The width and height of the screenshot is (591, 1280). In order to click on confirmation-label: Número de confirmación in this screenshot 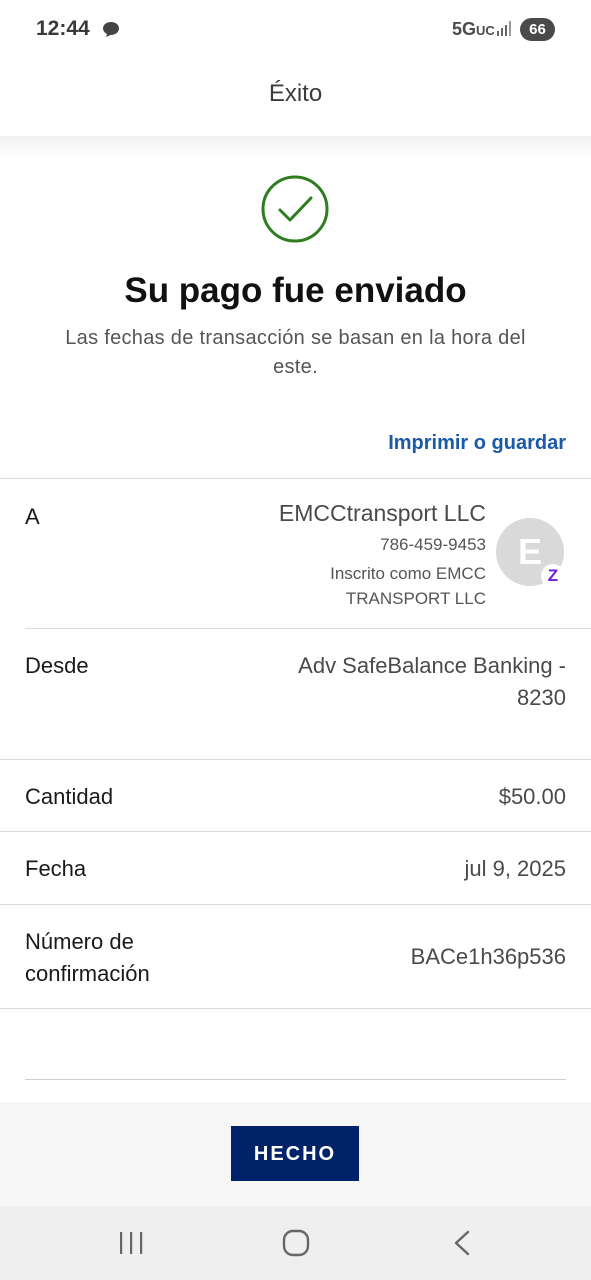, I will do `click(87, 957)`.